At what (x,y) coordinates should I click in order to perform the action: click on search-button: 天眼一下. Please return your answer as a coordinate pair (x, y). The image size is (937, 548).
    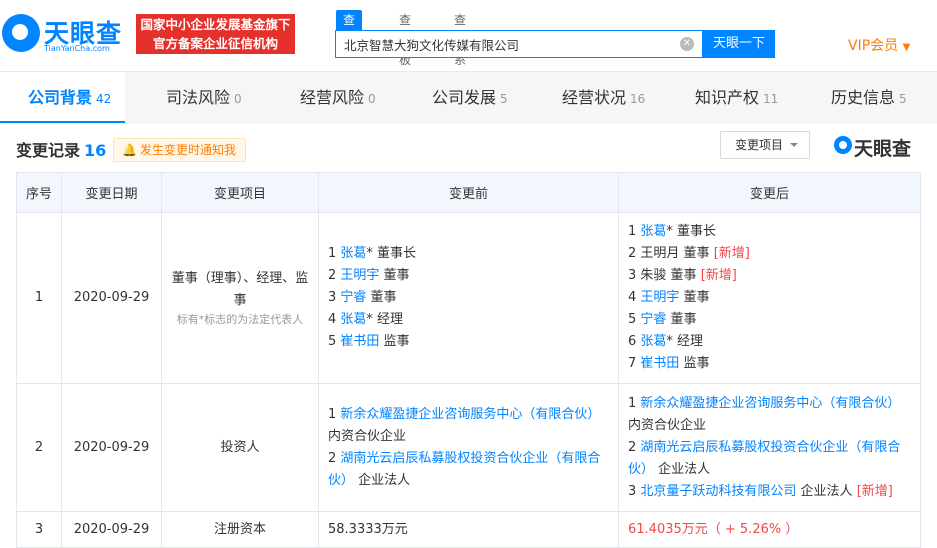
    Looking at the image, I should click on (739, 44).